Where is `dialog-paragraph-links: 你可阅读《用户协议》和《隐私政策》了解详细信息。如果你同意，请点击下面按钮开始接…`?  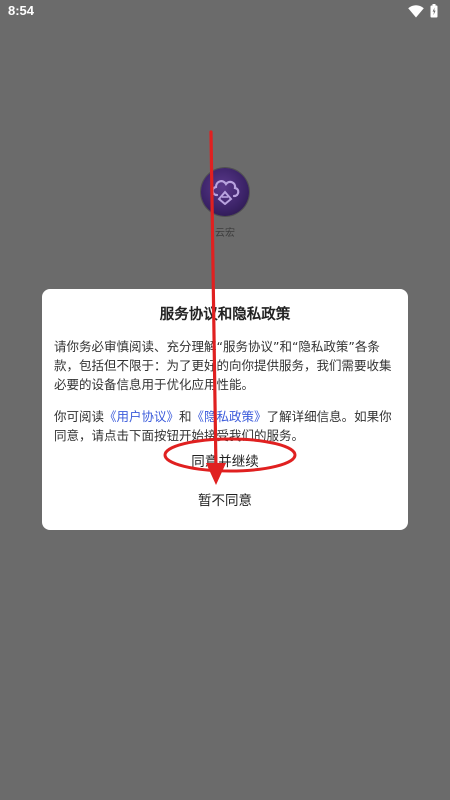 dialog-paragraph-links: 你可阅读《用户协议》和《隐私政策》了解详细信息。如果你同意，请点击下面按钮开始接… is located at coordinates (226, 426).